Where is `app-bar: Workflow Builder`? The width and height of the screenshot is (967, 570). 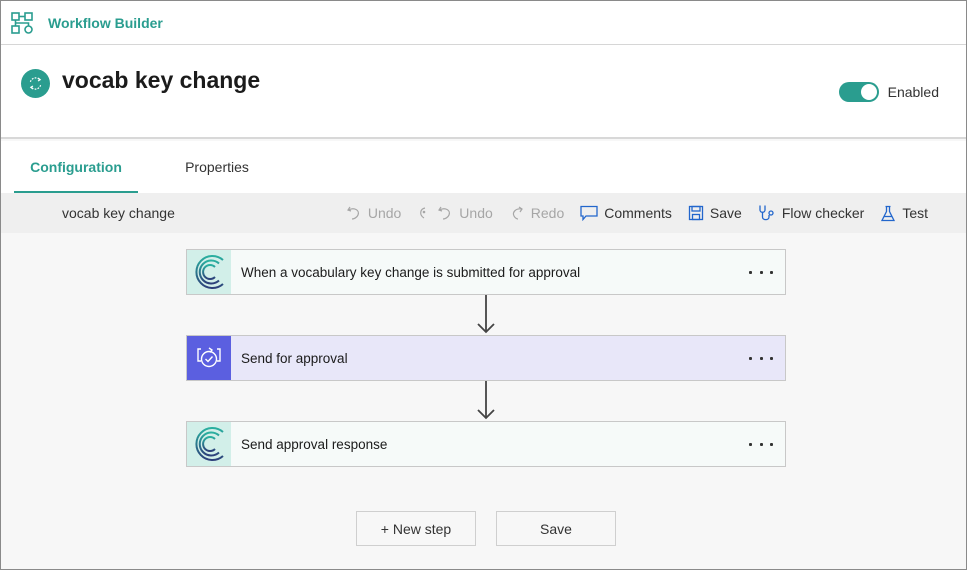 app-bar: Workflow Builder is located at coordinates (483, 23).